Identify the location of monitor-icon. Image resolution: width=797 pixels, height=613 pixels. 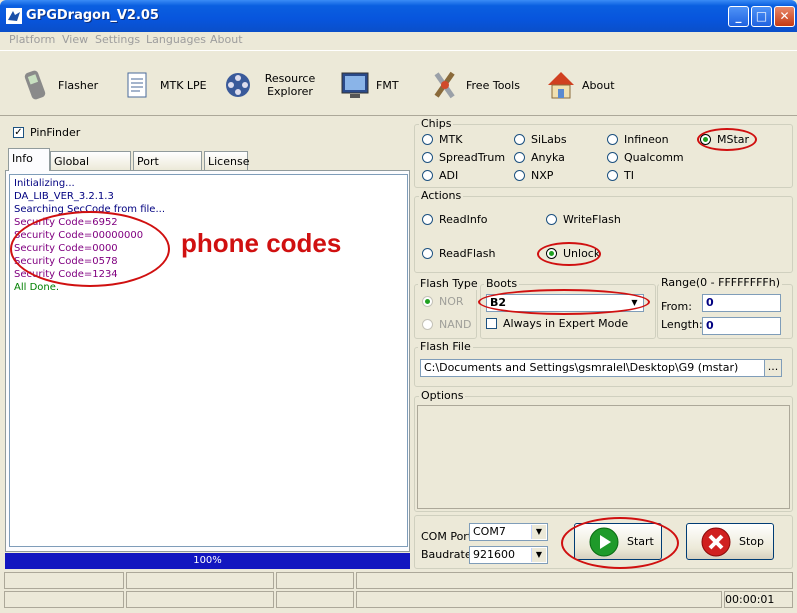
(355, 85).